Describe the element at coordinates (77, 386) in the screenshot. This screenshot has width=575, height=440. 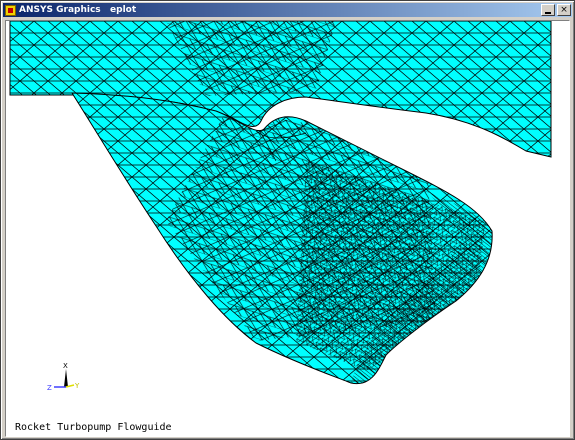
I see `y-axis-label: Y` at that location.